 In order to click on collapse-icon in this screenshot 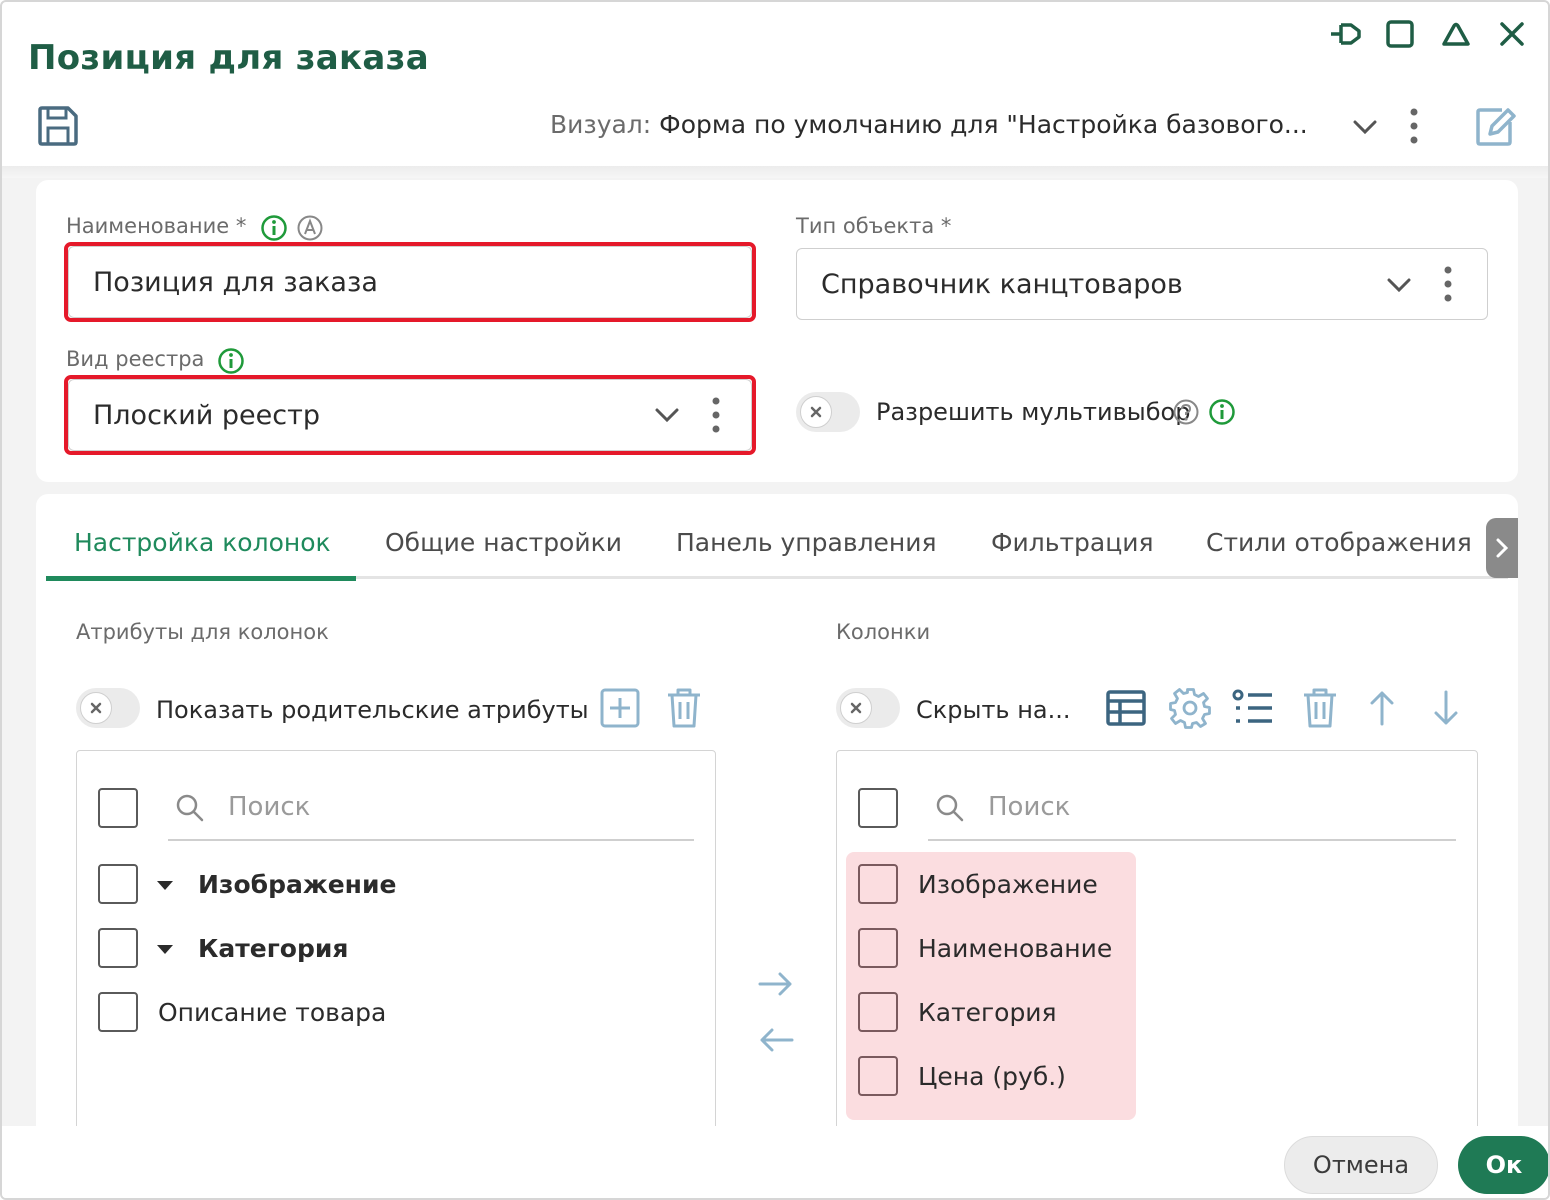, I will do `click(1456, 34)`.